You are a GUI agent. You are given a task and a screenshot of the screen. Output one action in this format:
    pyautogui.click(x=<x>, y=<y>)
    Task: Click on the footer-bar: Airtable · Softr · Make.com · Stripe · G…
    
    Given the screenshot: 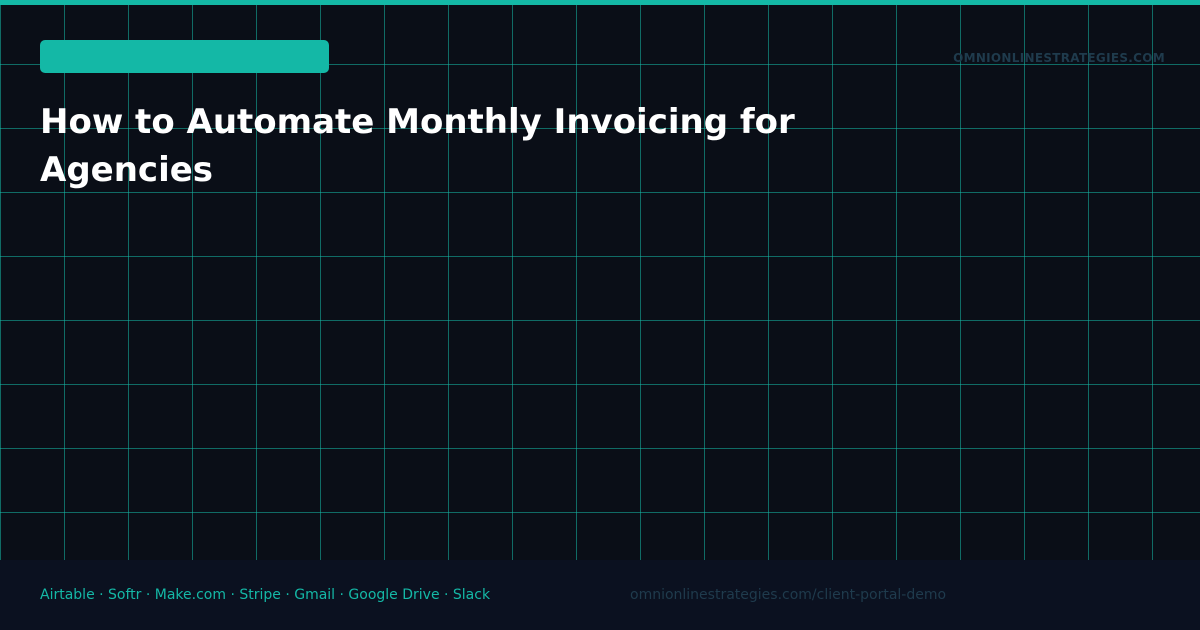 What is the action you would take?
    pyautogui.click(x=600, y=595)
    